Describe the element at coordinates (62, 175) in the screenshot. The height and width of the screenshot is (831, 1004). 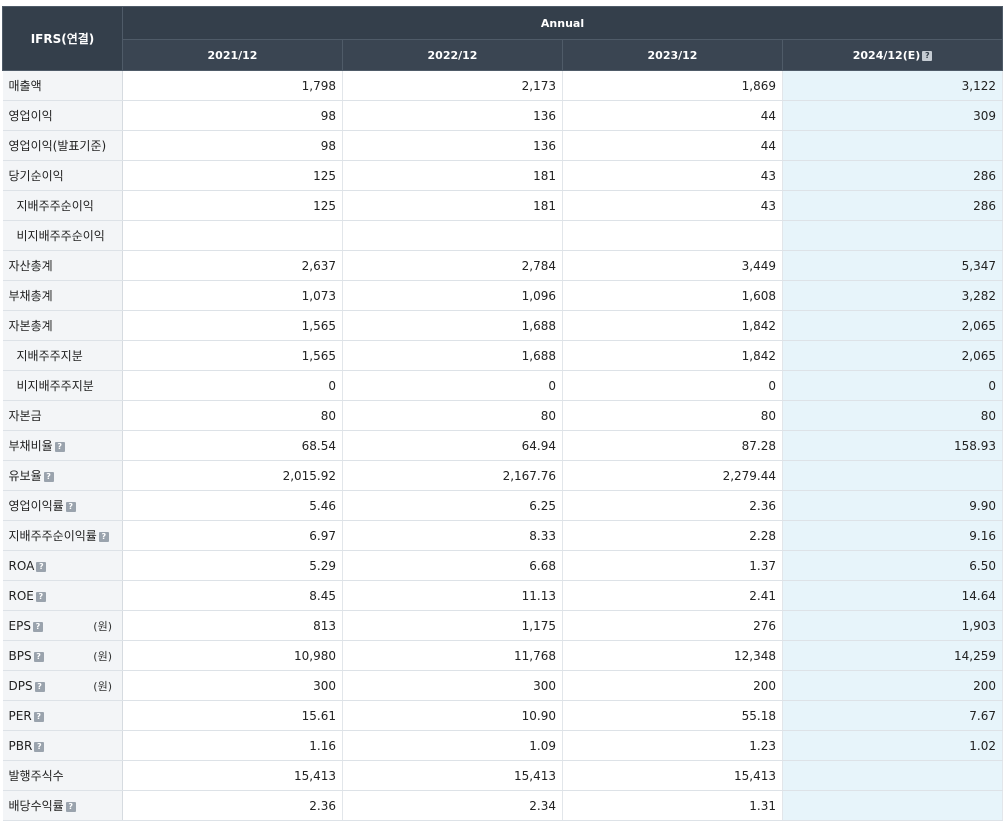
I see `row-label-cell: 당기순이익` at that location.